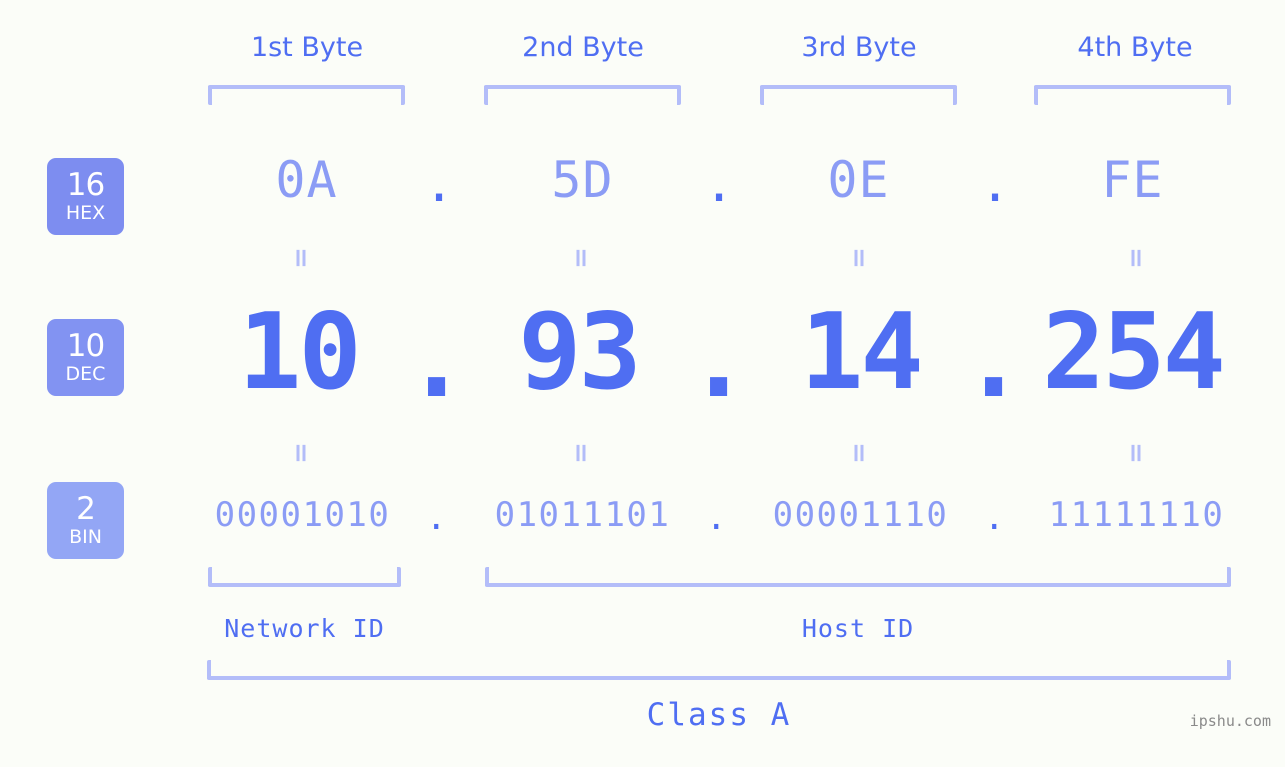  What do you see at coordinates (307, 47) in the screenshot?
I see `byte-header-1: 1st Byte` at bounding box center [307, 47].